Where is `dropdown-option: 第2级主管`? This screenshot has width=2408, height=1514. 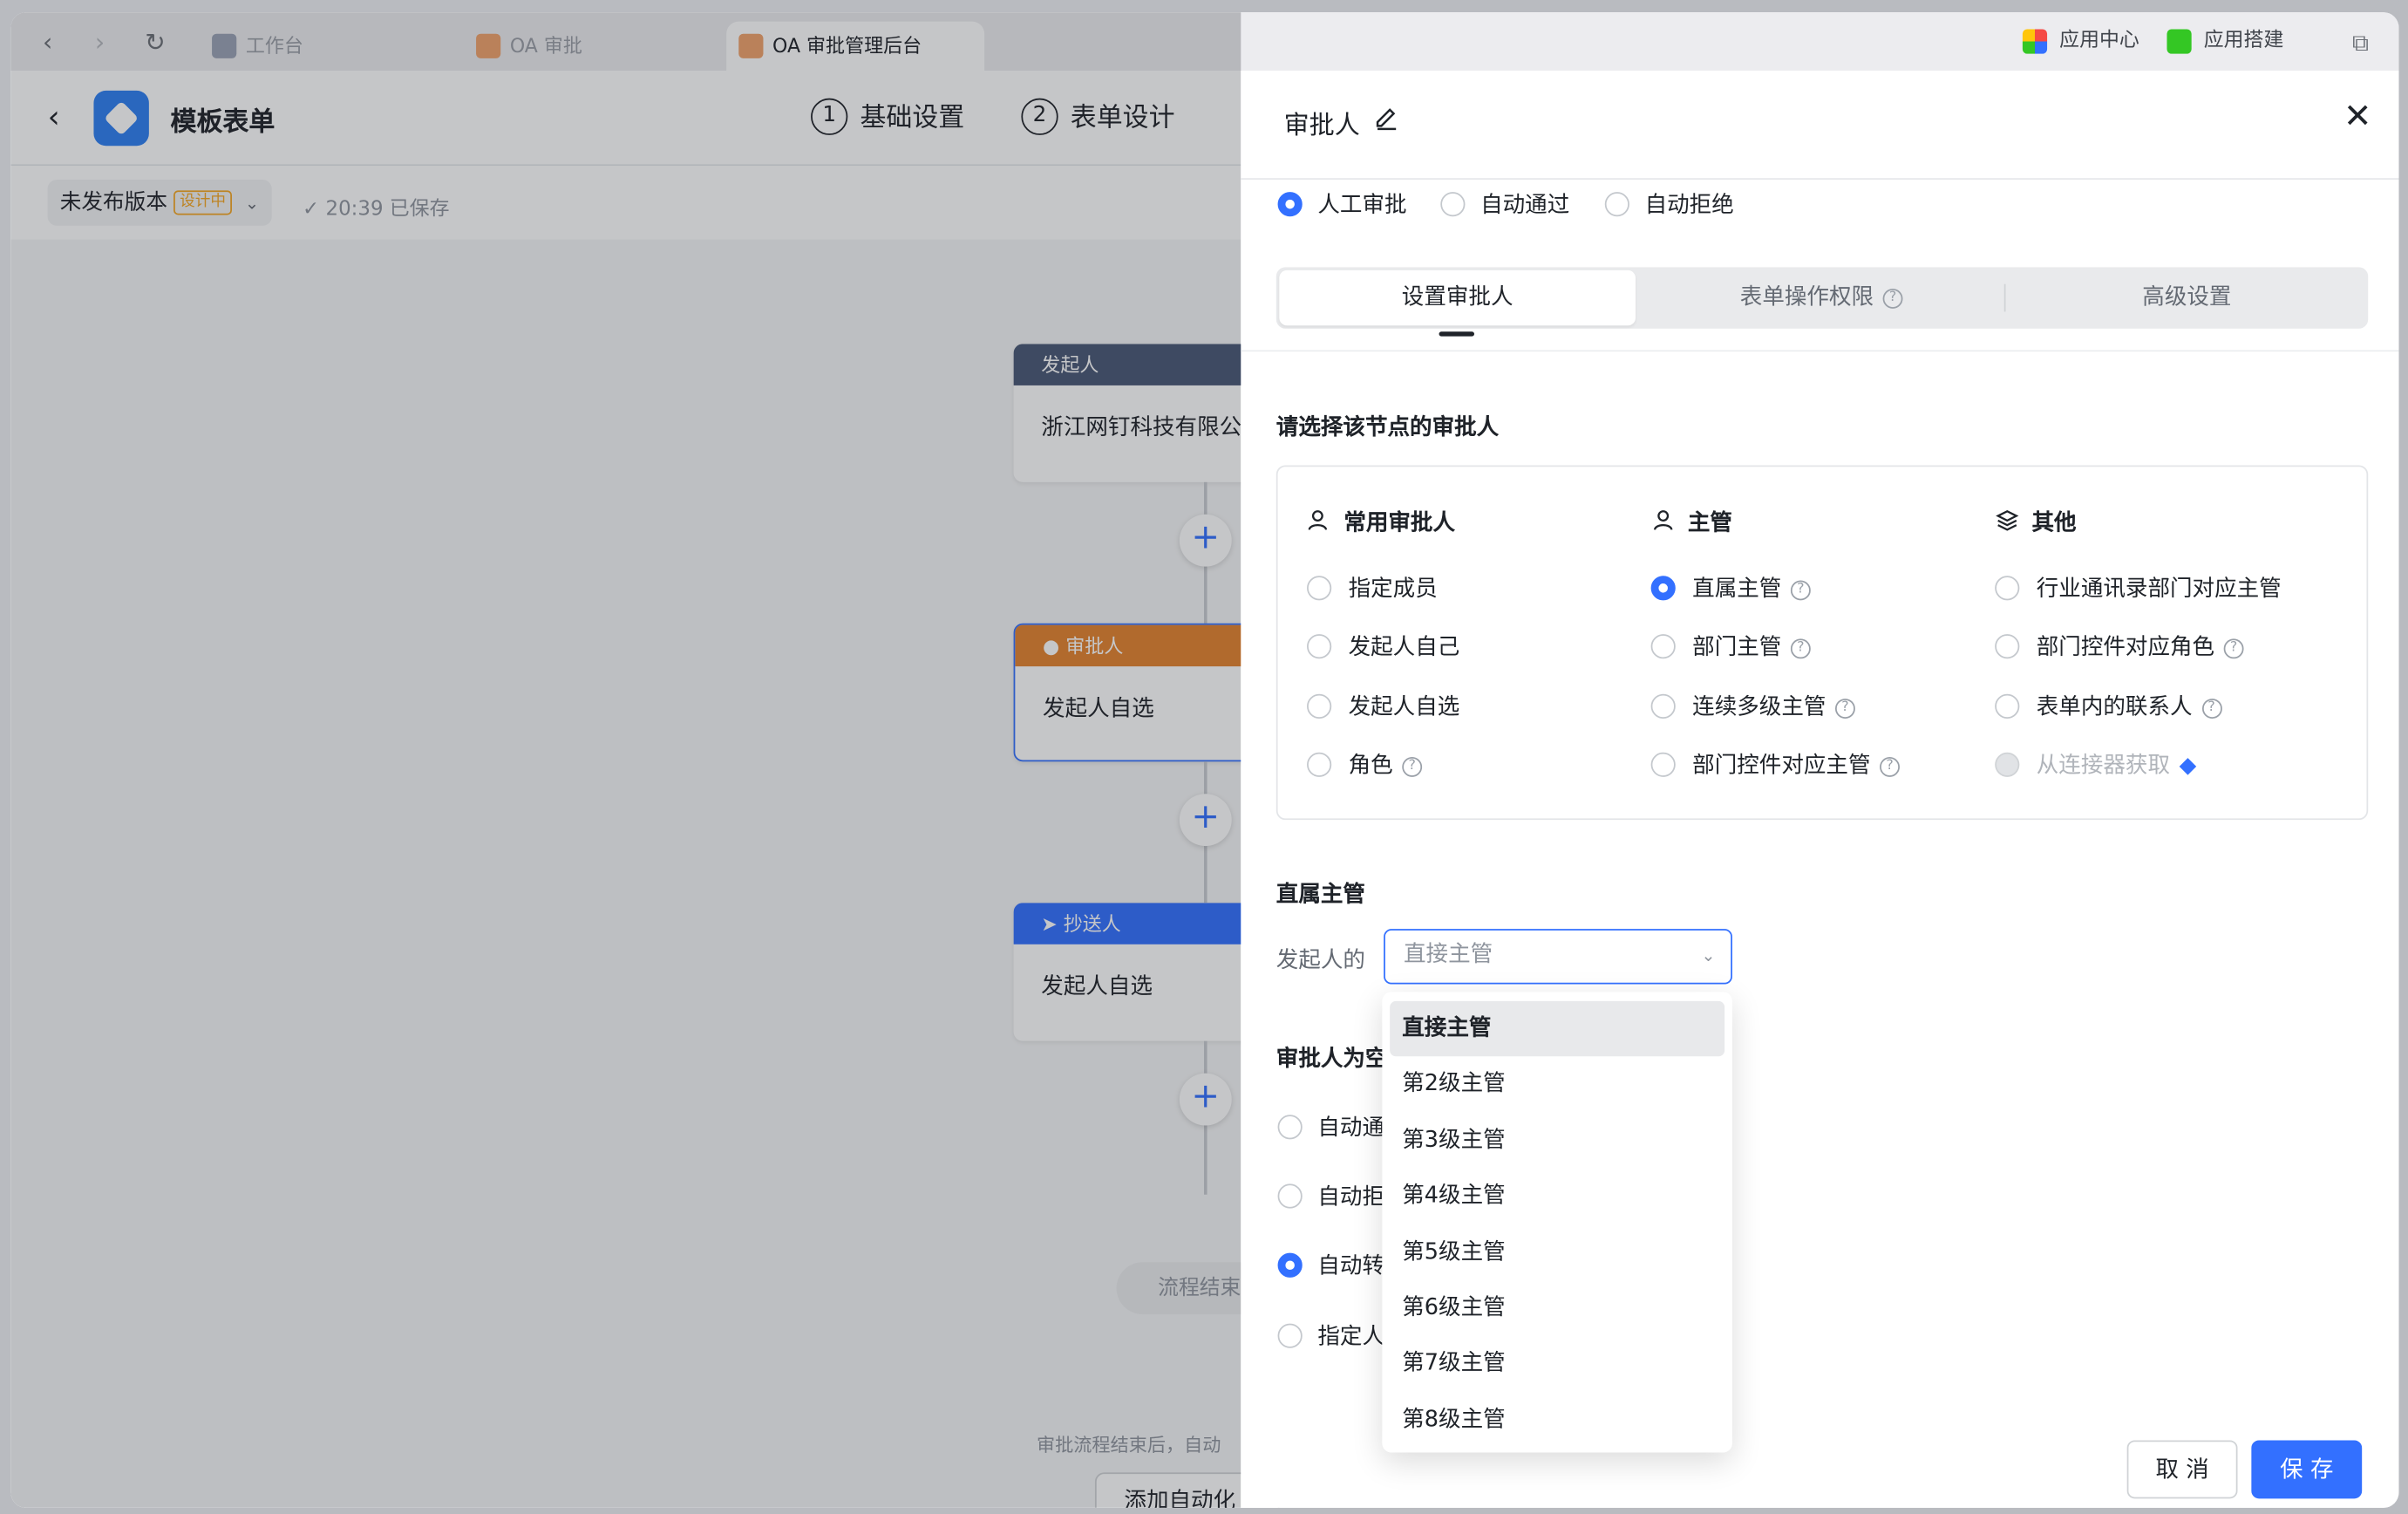 dropdown-option: 第2级主管 is located at coordinates (1557, 1085).